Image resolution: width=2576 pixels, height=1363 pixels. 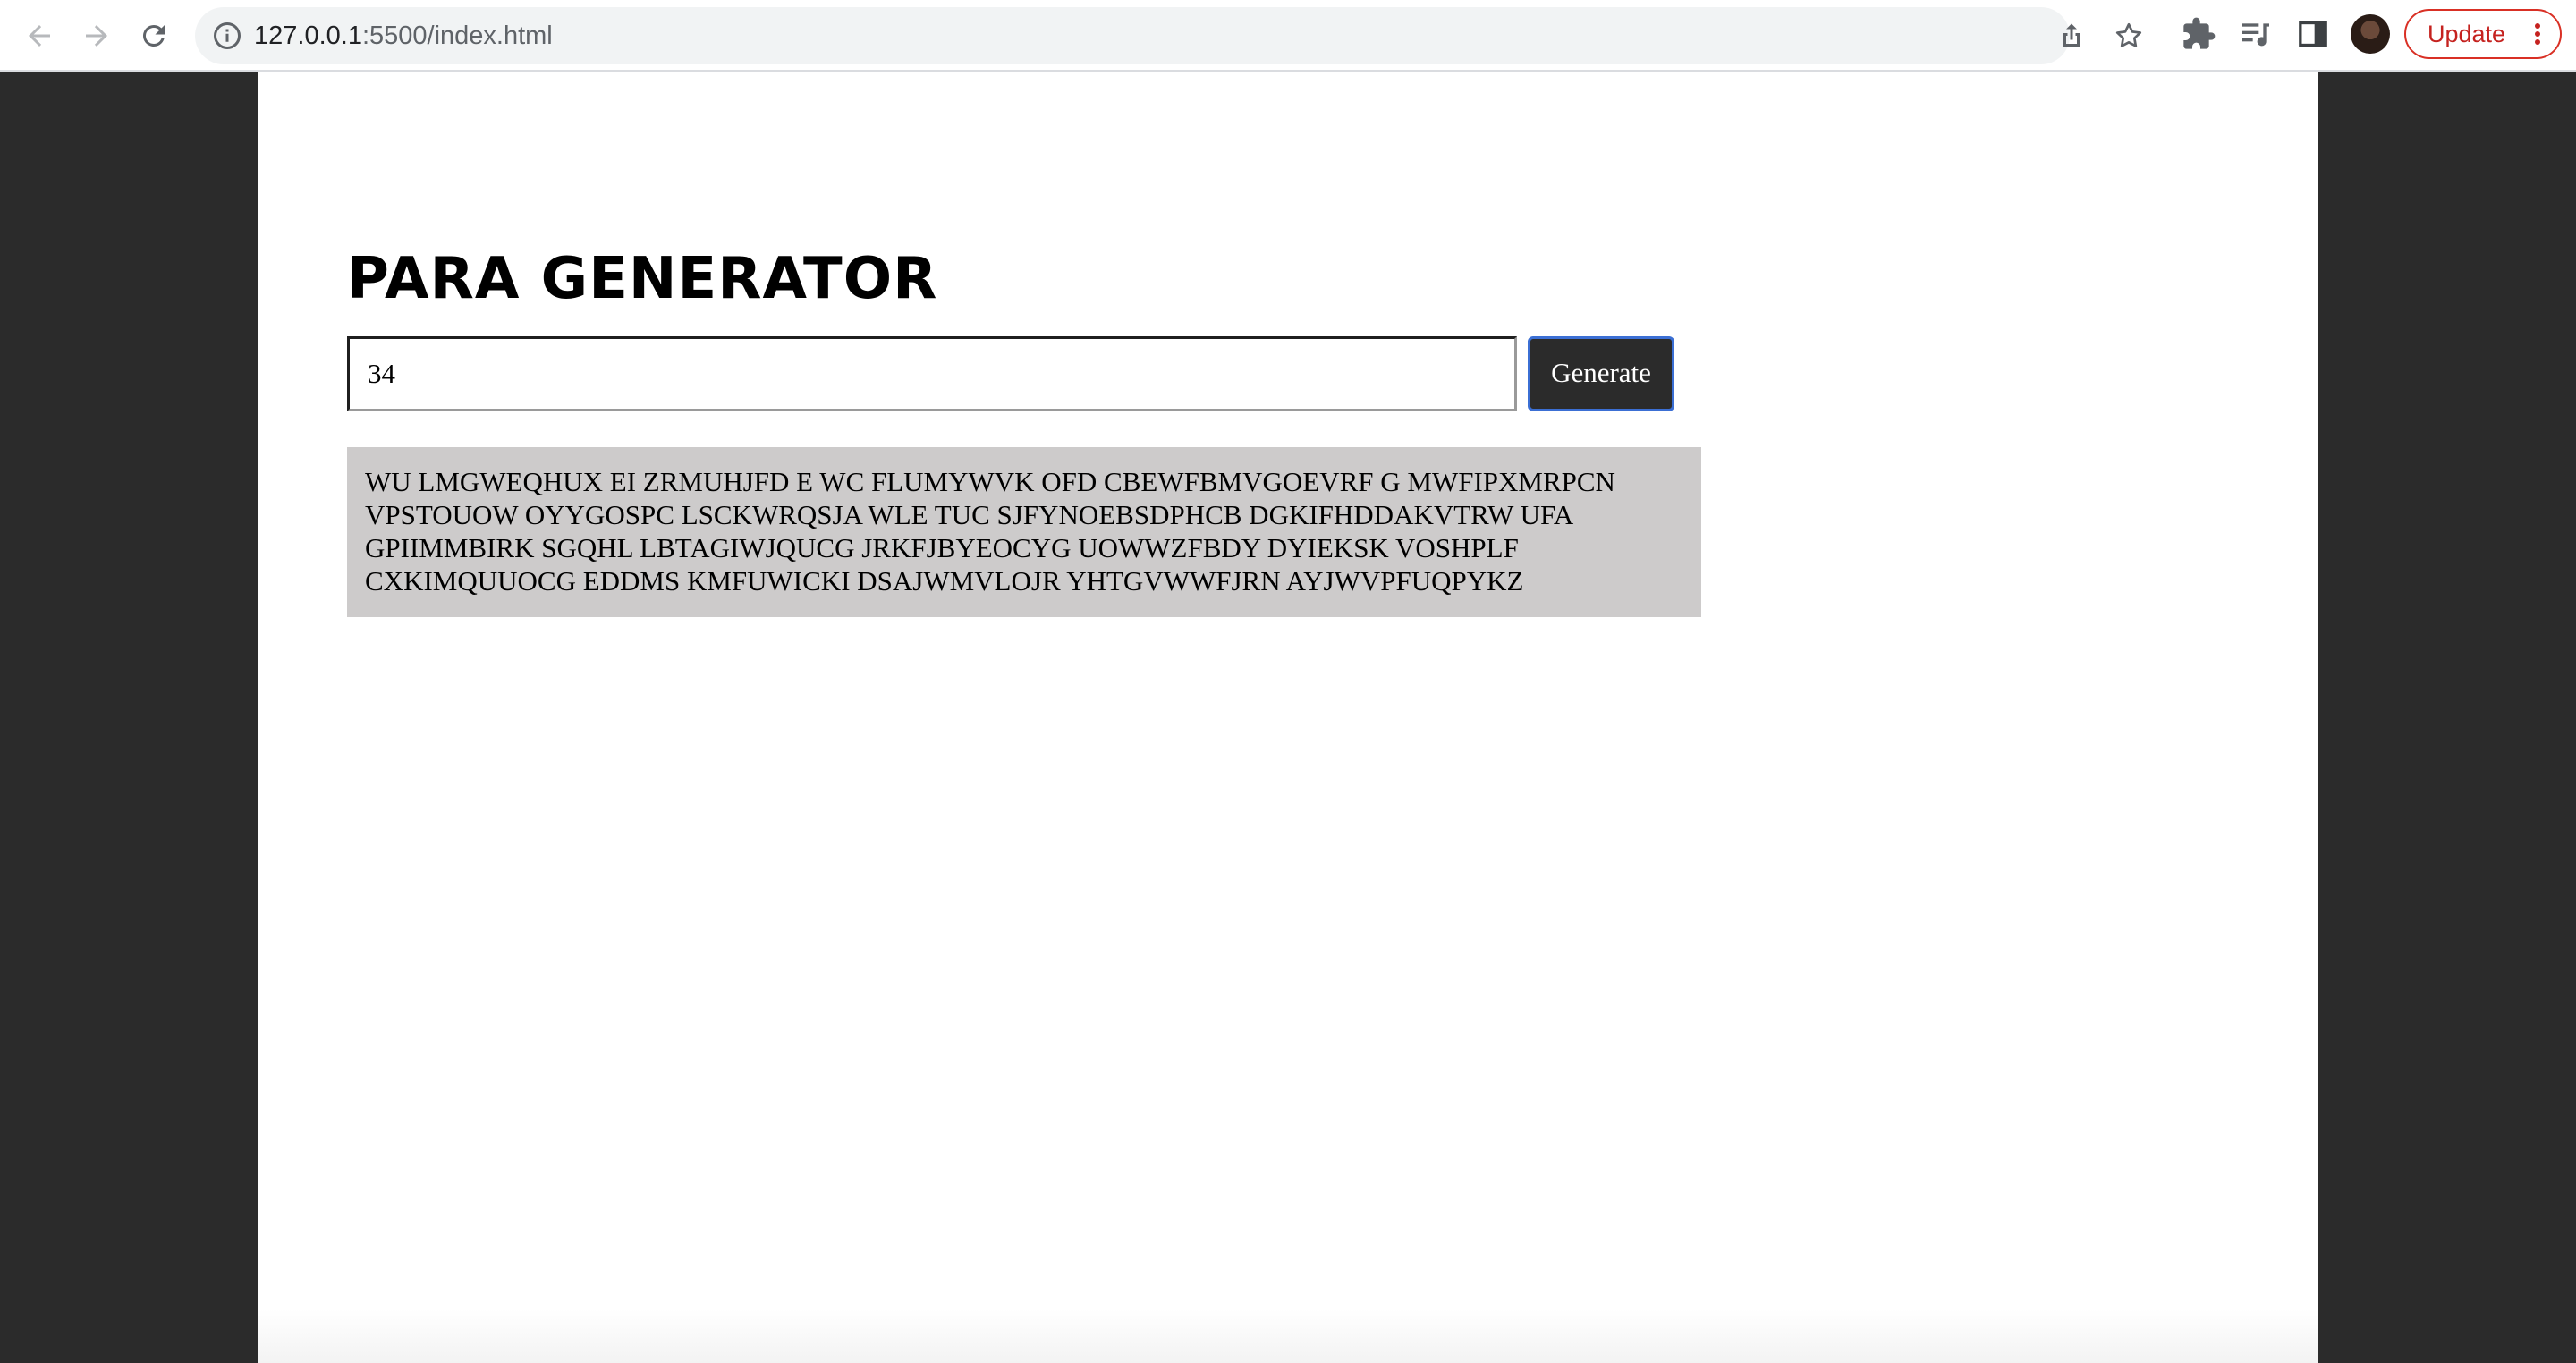 I want to click on address-bar: 127.0.0.1:5500/index.html, so click(x=1168, y=35).